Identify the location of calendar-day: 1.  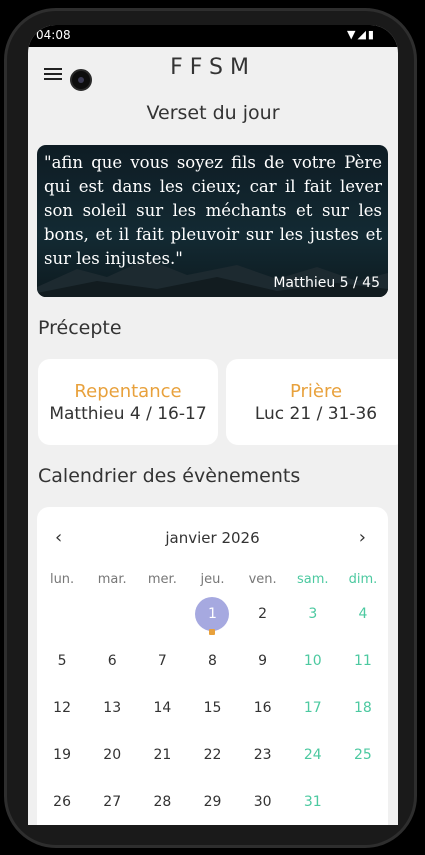
(212, 621).